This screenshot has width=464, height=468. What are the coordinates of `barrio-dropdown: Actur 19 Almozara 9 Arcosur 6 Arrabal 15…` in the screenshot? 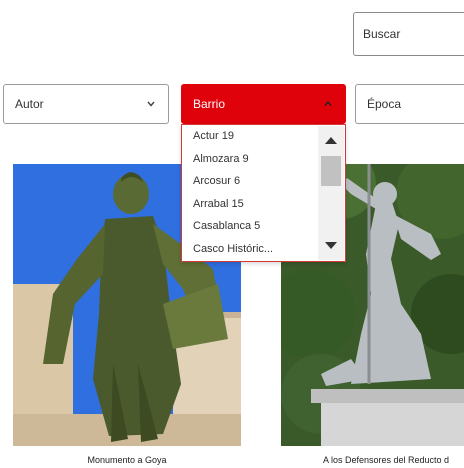 It's located at (263, 193).